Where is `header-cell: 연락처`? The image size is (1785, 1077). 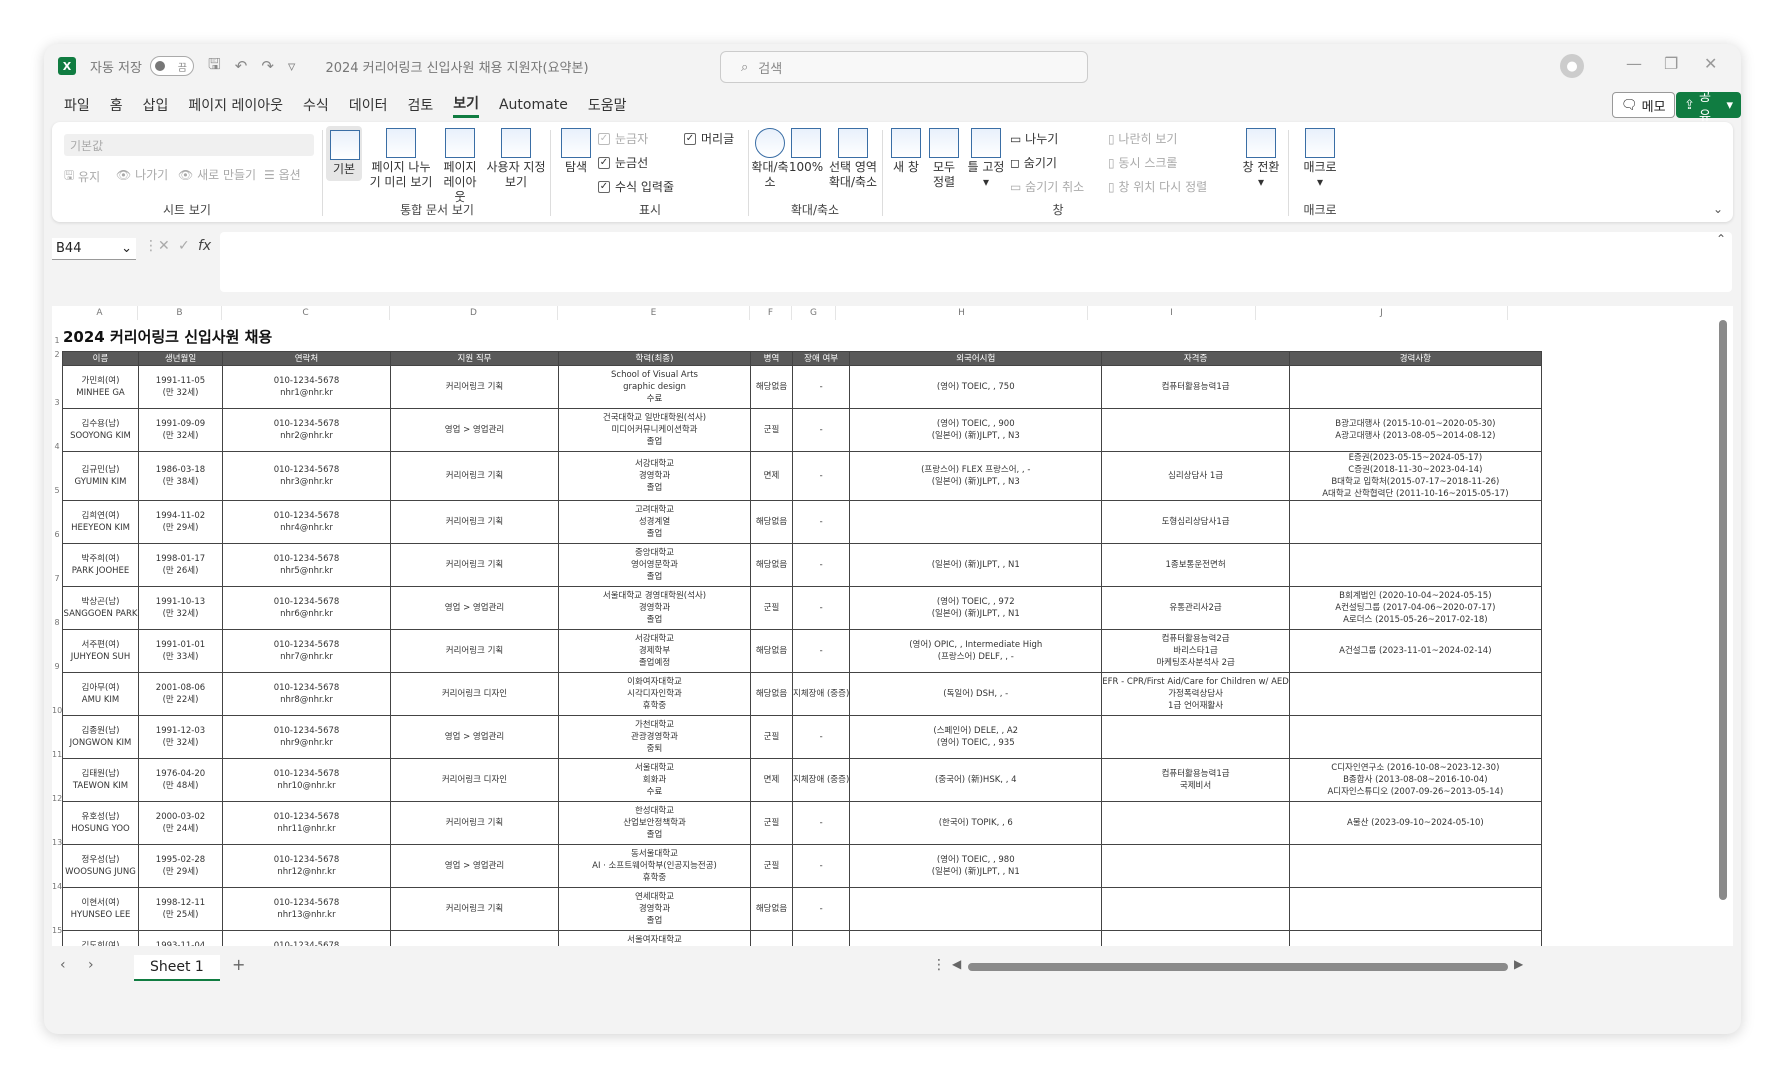 header-cell: 연락처 is located at coordinates (306, 358).